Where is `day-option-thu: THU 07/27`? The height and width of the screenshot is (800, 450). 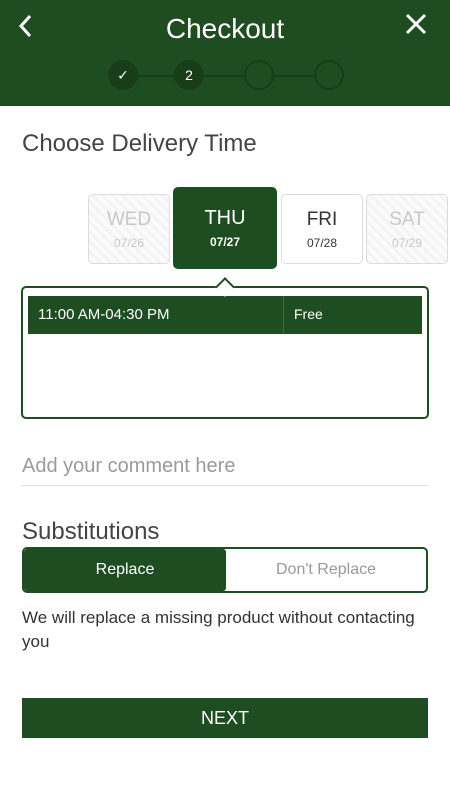 day-option-thu: THU 07/27 is located at coordinates (225, 228).